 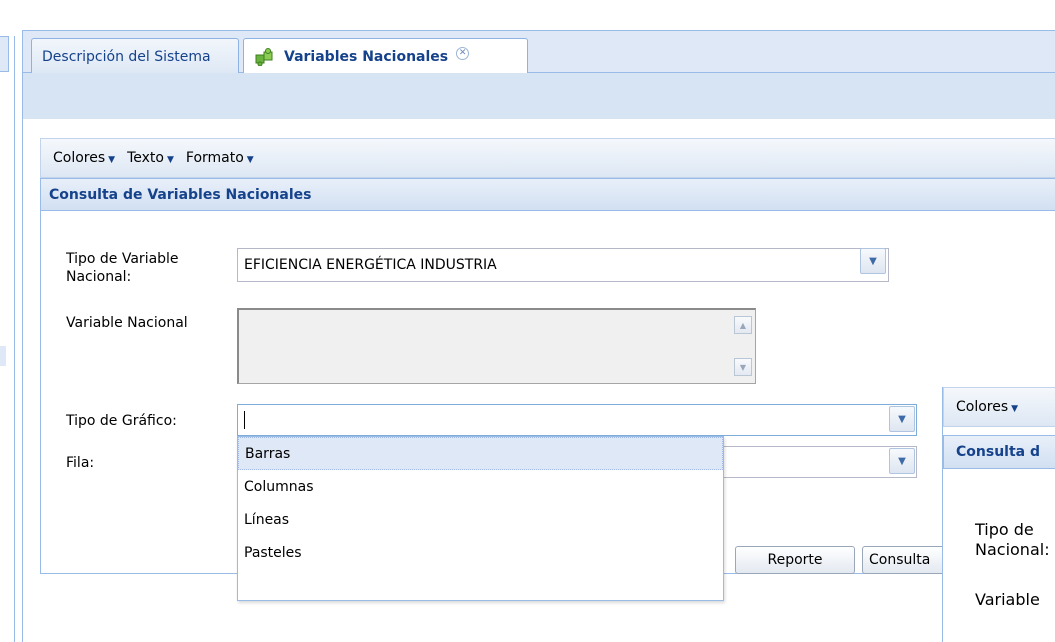 What do you see at coordinates (7, 339) in the screenshot?
I see `west-panel-edge` at bounding box center [7, 339].